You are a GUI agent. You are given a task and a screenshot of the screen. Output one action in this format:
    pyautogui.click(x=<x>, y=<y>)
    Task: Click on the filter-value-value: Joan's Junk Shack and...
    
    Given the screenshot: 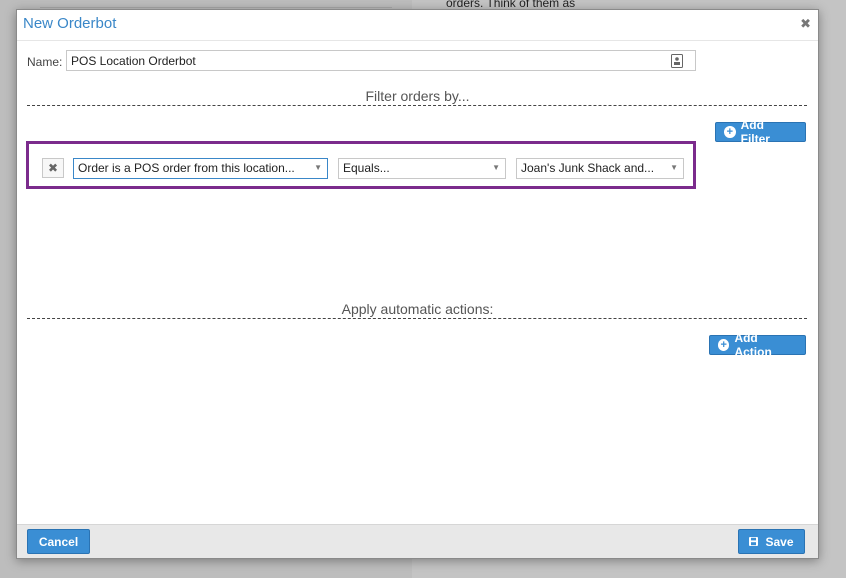 What is the action you would take?
    pyautogui.click(x=588, y=168)
    